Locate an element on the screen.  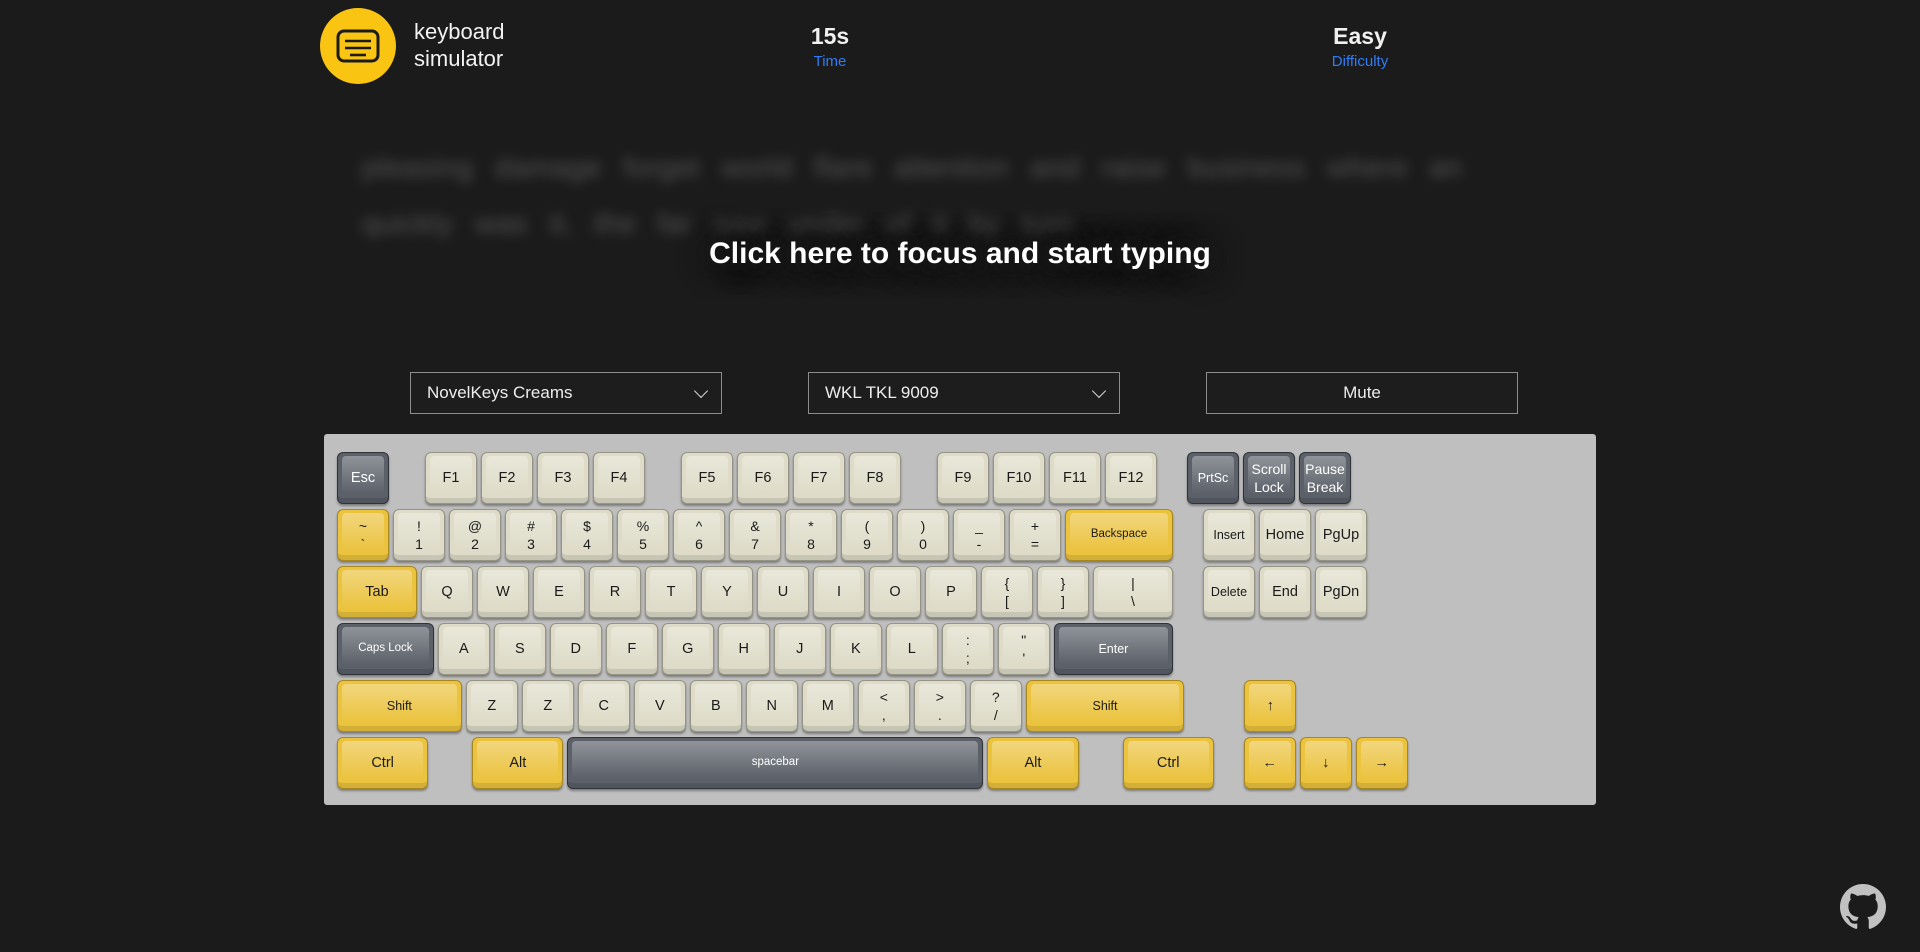
key-digit-7: & 7 is located at coordinates (755, 535).